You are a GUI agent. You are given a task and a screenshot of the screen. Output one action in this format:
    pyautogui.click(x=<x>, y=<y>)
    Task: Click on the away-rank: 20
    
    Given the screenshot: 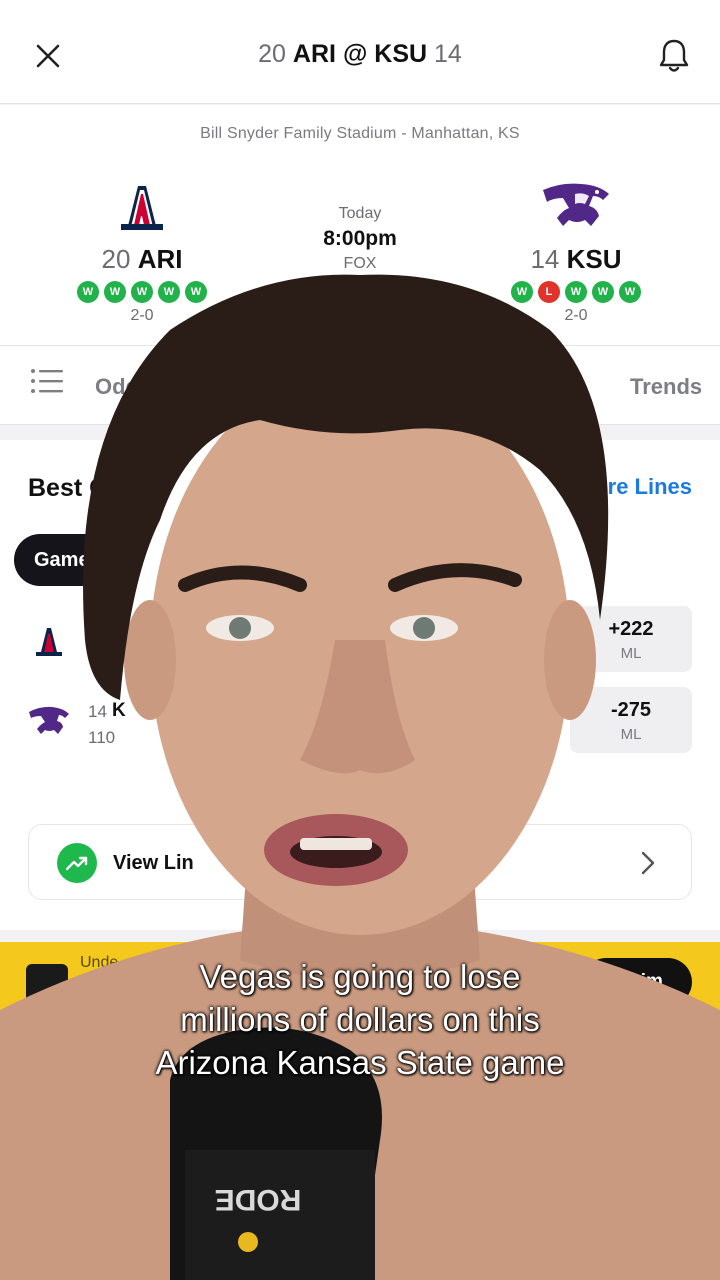 What is the action you would take?
    pyautogui.click(x=272, y=54)
    